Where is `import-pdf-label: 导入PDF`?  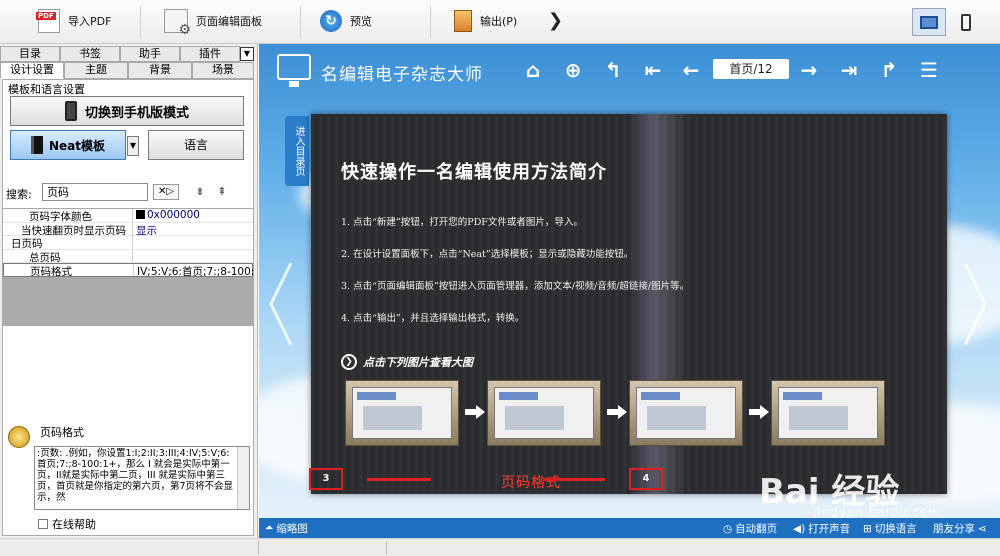 import-pdf-label: 导入PDF is located at coordinates (90, 21).